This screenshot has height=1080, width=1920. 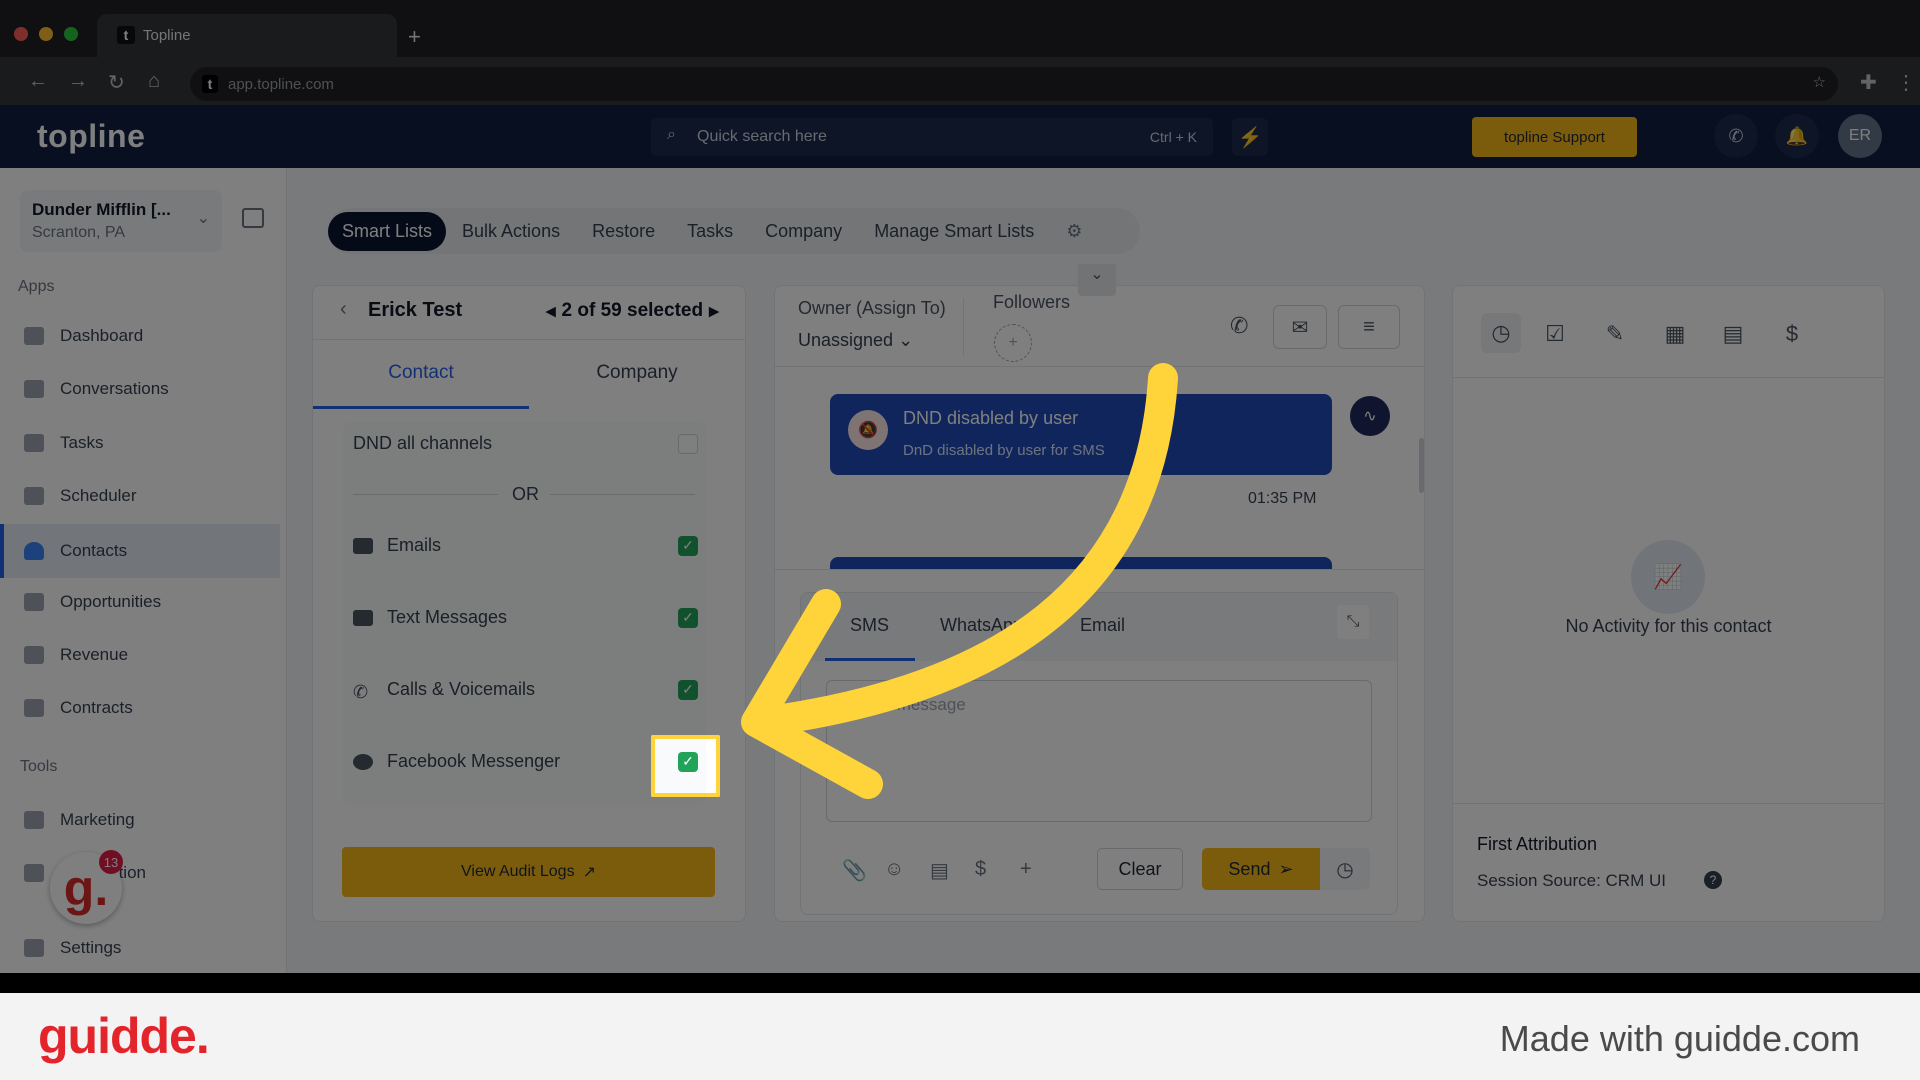 I want to click on made-with-guidde-text: Made with guidde.com, so click(x=1679, y=1038).